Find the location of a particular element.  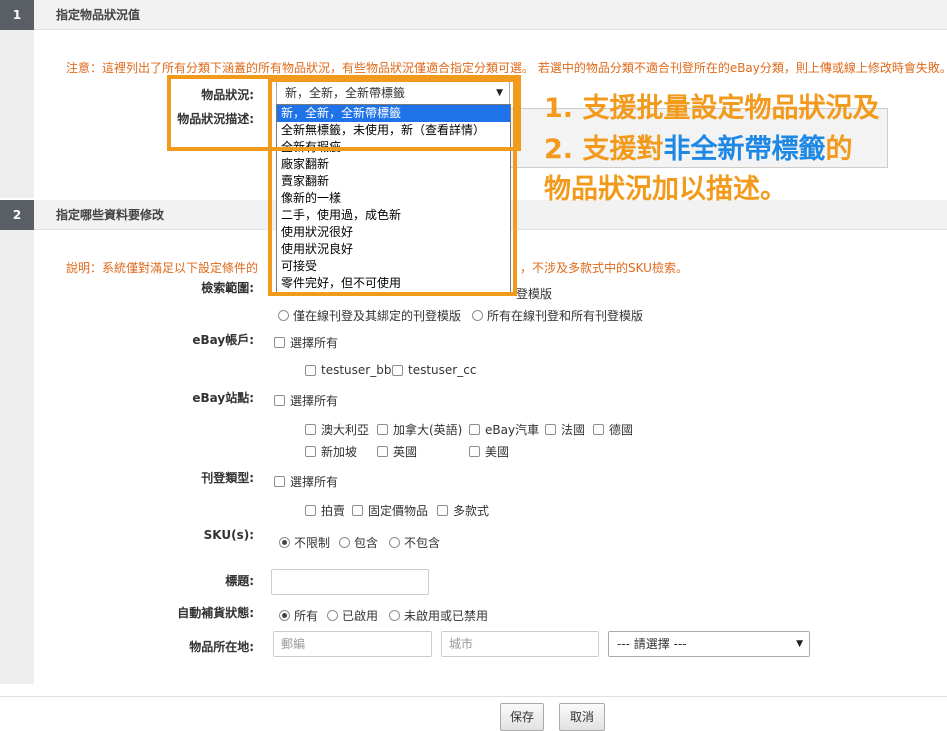

sites-select-all: 選擇所有 is located at coordinates (306, 400).